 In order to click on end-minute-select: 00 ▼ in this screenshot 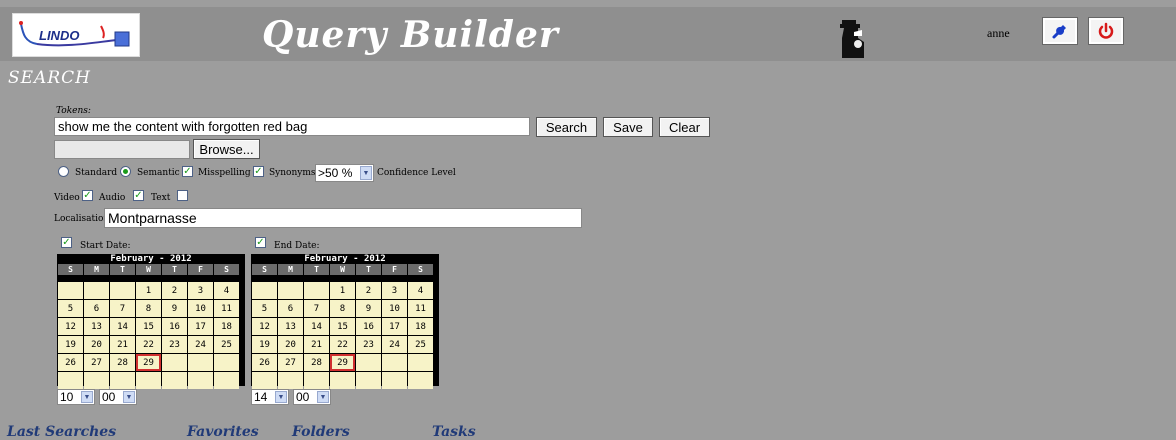, I will do `click(312, 397)`.